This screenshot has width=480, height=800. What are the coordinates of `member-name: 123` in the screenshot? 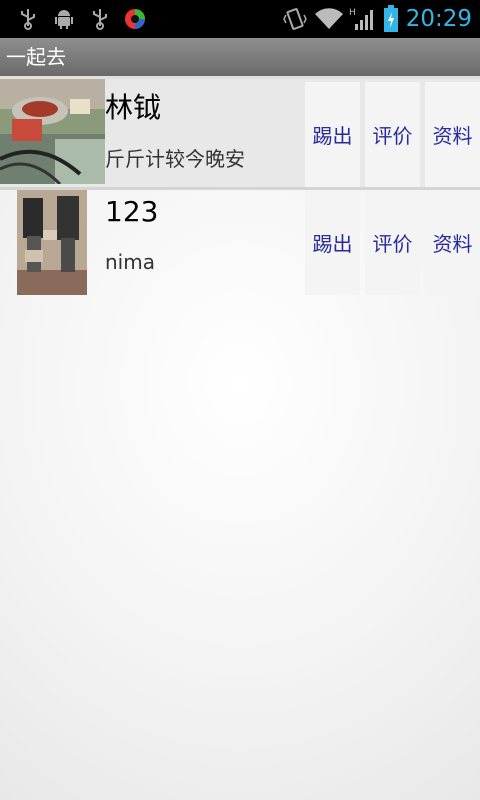 It's located at (132, 211).